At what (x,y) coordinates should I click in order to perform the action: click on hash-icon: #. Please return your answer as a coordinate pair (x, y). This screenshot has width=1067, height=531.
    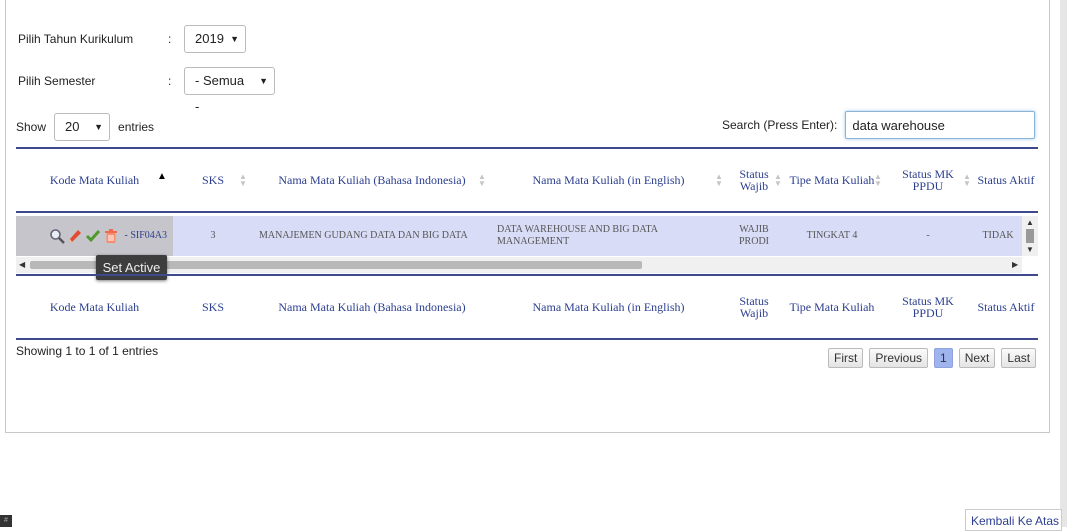
    Looking at the image, I should click on (6, 521).